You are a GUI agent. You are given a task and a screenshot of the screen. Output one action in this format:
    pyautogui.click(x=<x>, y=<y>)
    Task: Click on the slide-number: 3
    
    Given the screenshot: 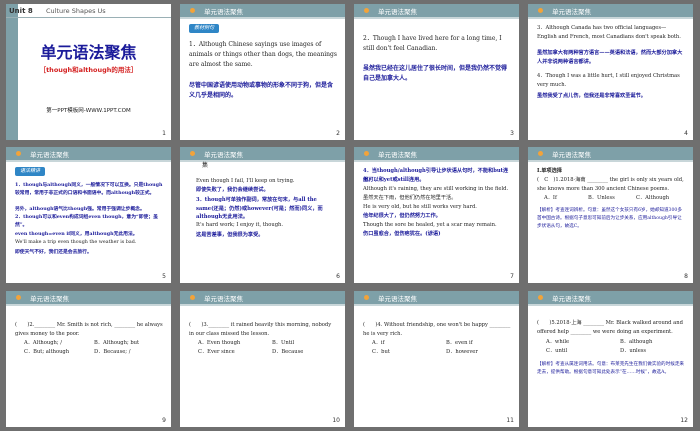 What is the action you would take?
    pyautogui.click(x=512, y=133)
    